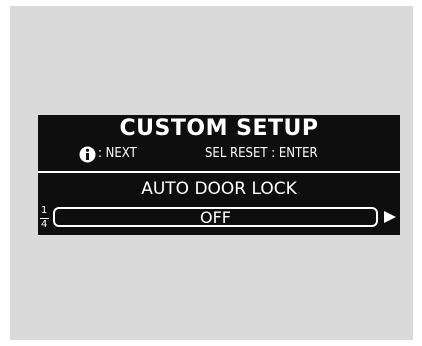 The image size is (422, 346). I want to click on page-indicator: 1 4, so click(45, 218).